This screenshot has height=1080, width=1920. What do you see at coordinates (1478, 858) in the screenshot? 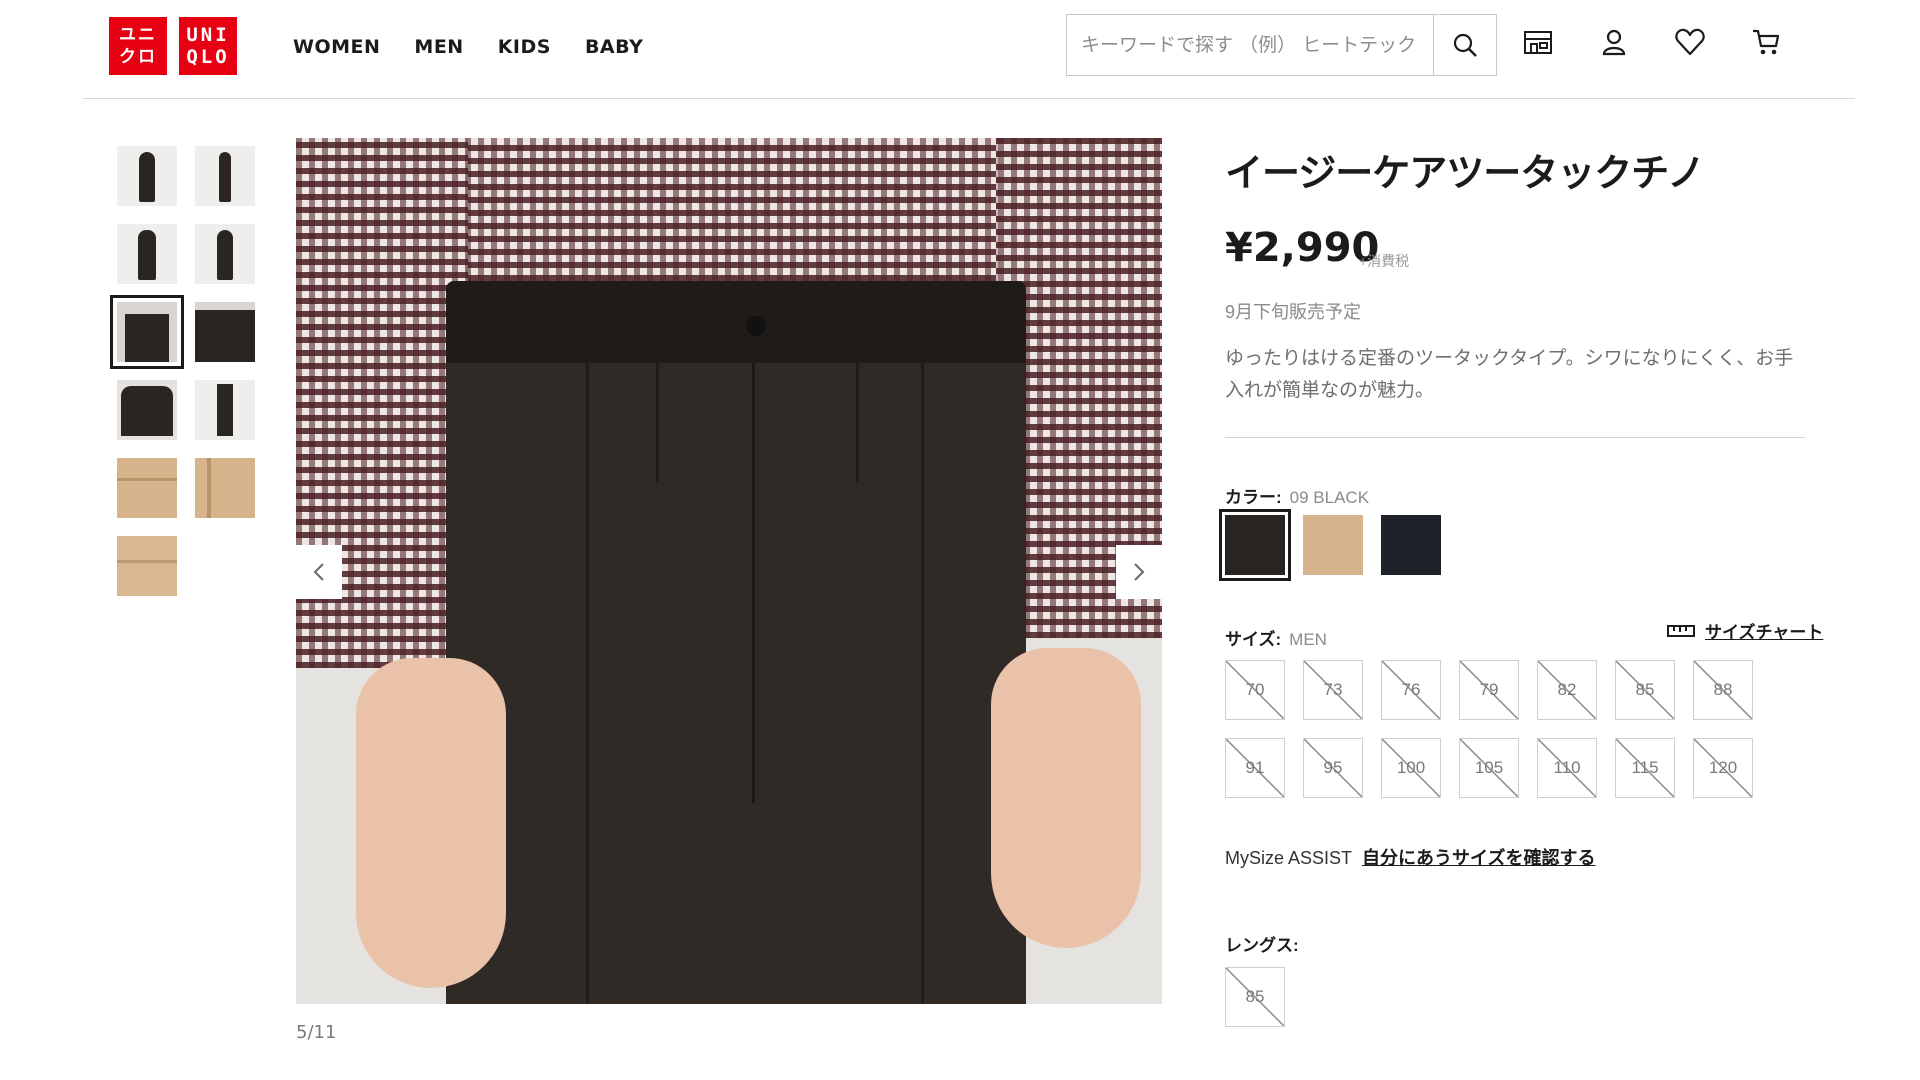
I see `mysize-link: 自分にあうサイズを確認する` at bounding box center [1478, 858].